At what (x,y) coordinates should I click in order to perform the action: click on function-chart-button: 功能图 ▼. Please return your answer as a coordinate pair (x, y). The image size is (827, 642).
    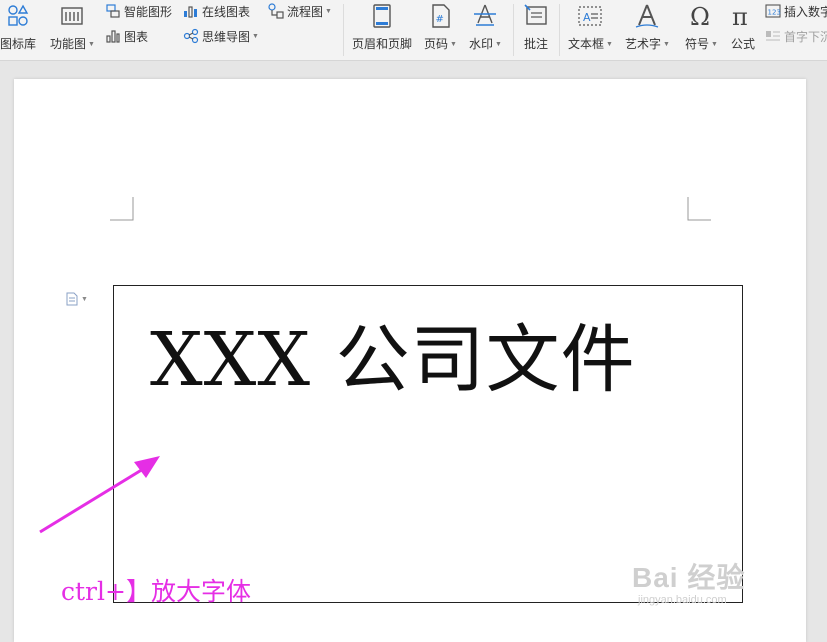
    Looking at the image, I should click on (72, 27).